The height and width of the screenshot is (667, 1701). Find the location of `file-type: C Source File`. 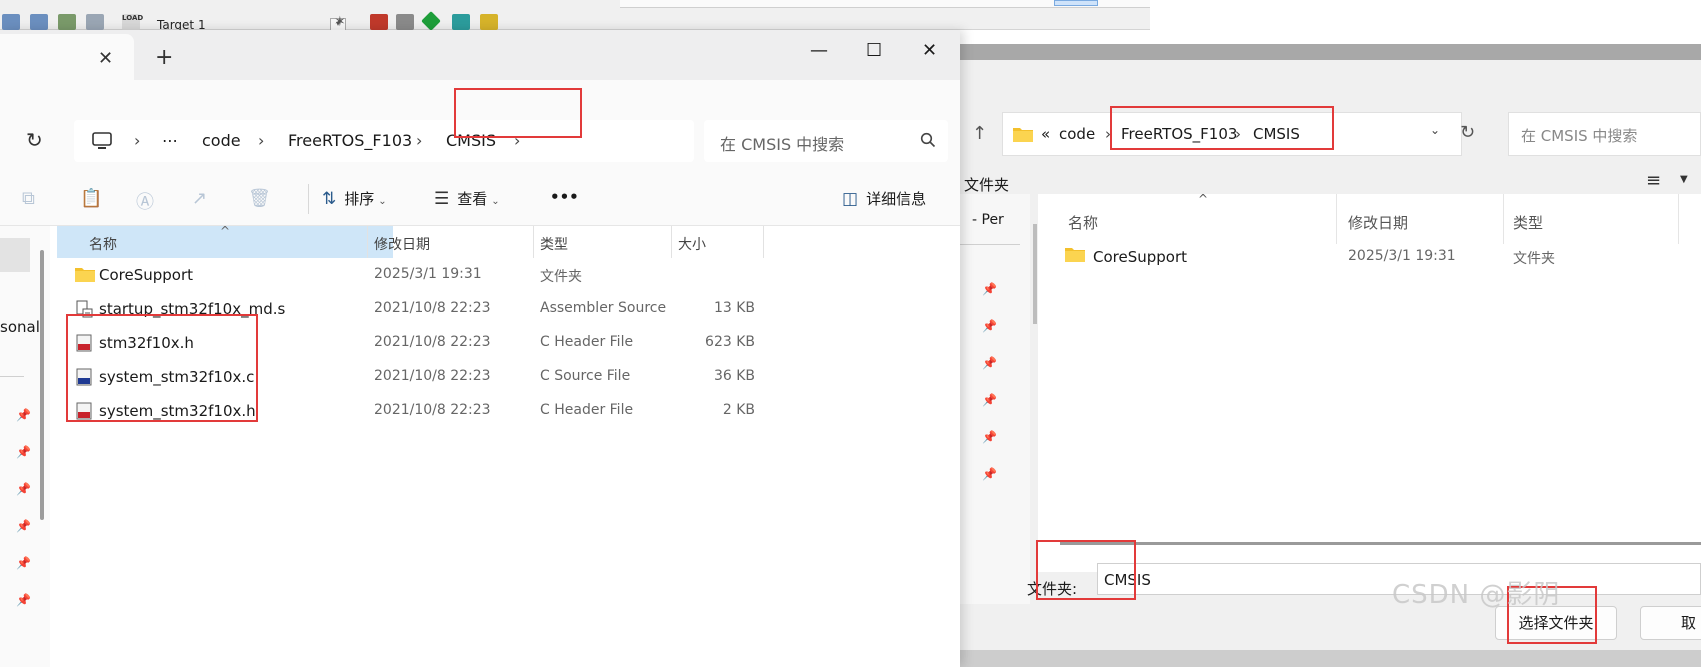

file-type: C Source File is located at coordinates (585, 376).